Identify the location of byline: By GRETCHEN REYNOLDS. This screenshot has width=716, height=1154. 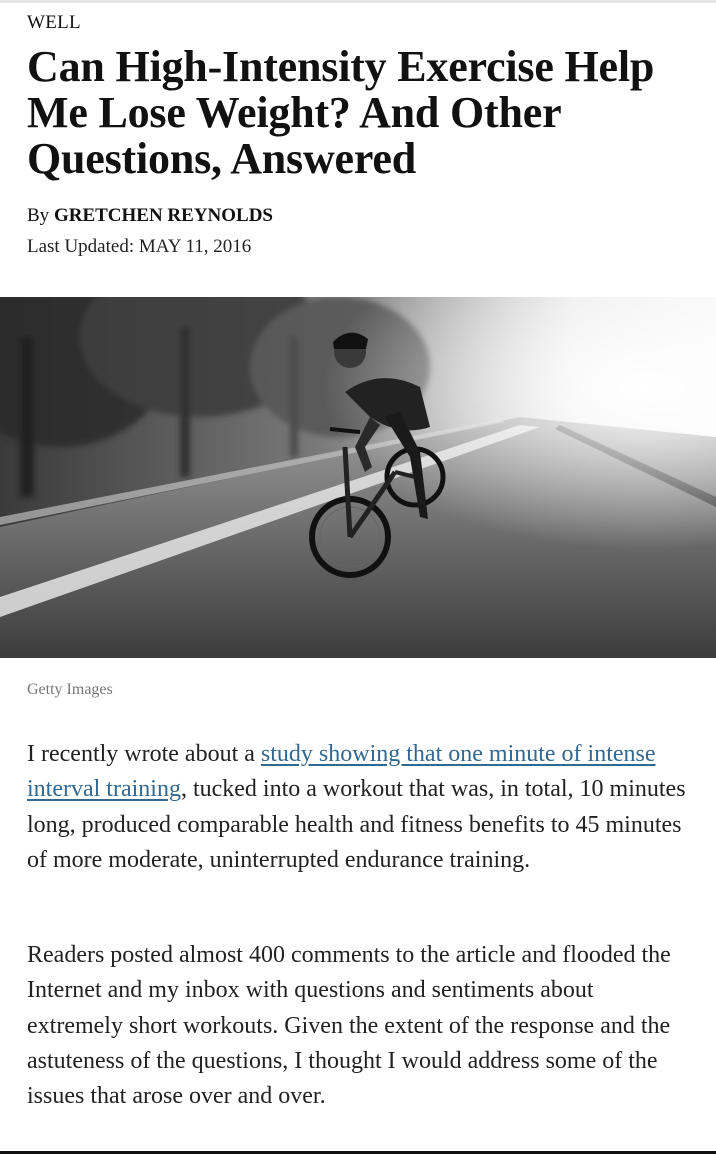
(150, 216).